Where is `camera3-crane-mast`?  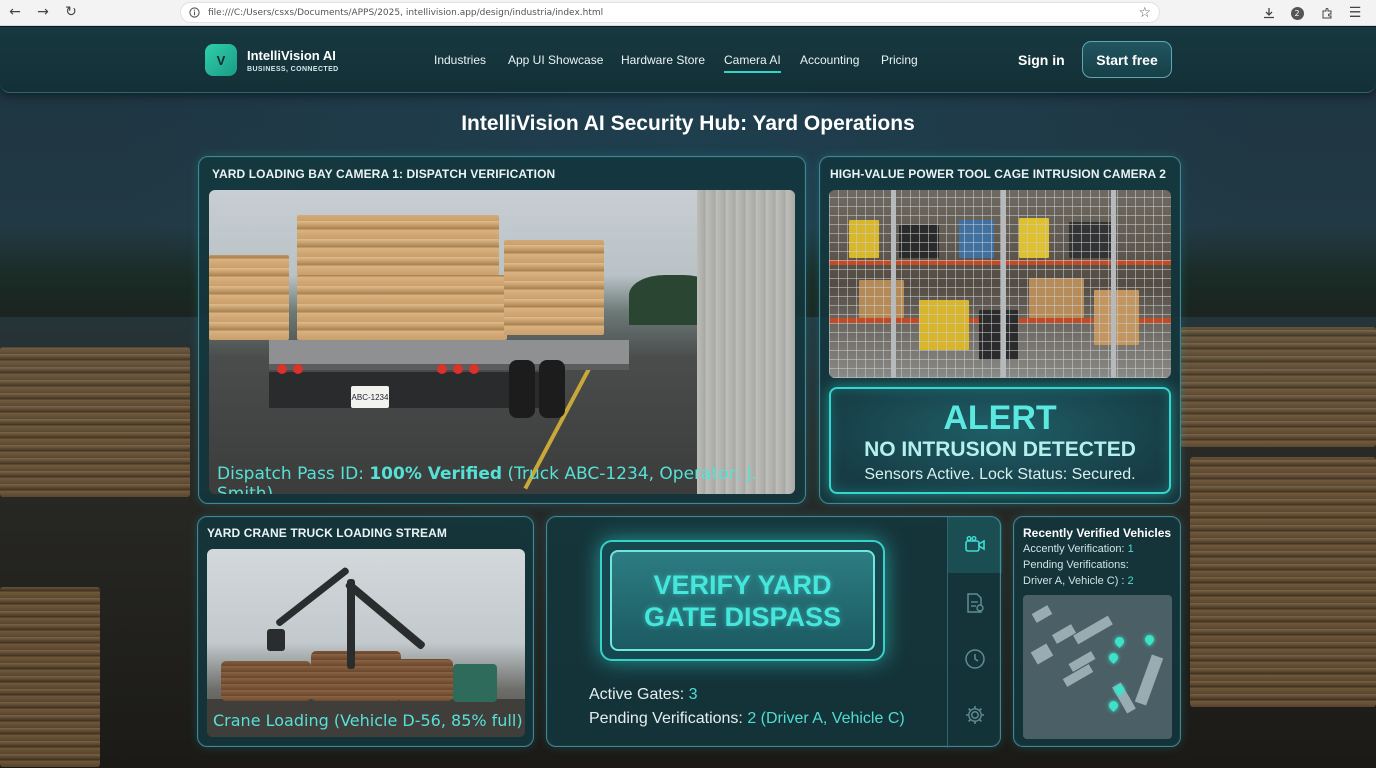
camera3-crane-mast is located at coordinates (351, 624).